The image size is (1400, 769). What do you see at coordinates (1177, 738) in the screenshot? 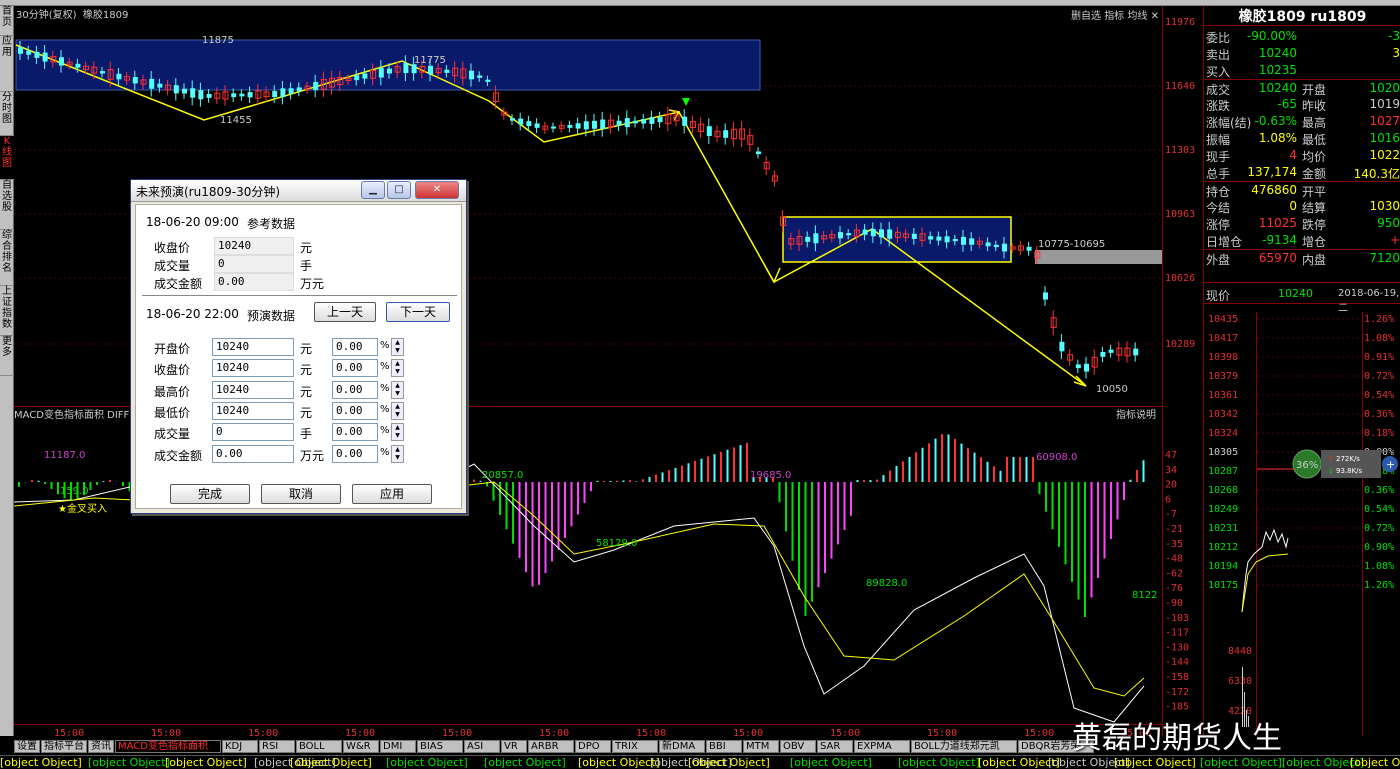
I see `watermark: 黄磊的期货人生` at bounding box center [1177, 738].